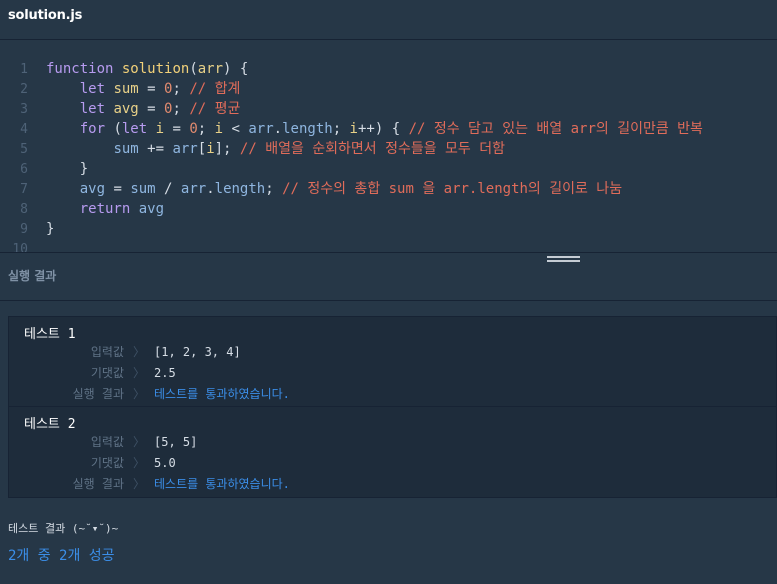  Describe the element at coordinates (351, 109) in the screenshot. I see `code-line: 3 let avg = 0; // 평균` at that location.